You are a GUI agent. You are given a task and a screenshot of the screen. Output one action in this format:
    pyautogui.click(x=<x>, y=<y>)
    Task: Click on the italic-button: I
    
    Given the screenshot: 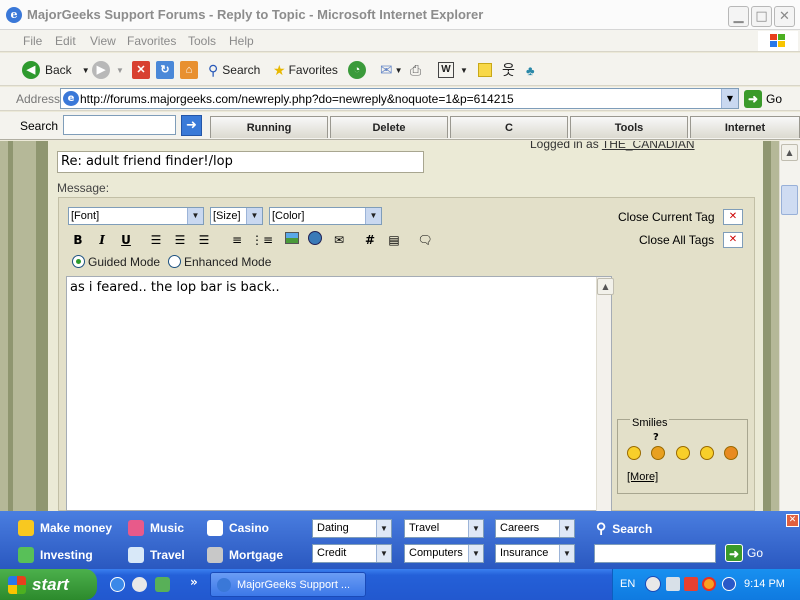 What is the action you would take?
    pyautogui.click(x=102, y=240)
    